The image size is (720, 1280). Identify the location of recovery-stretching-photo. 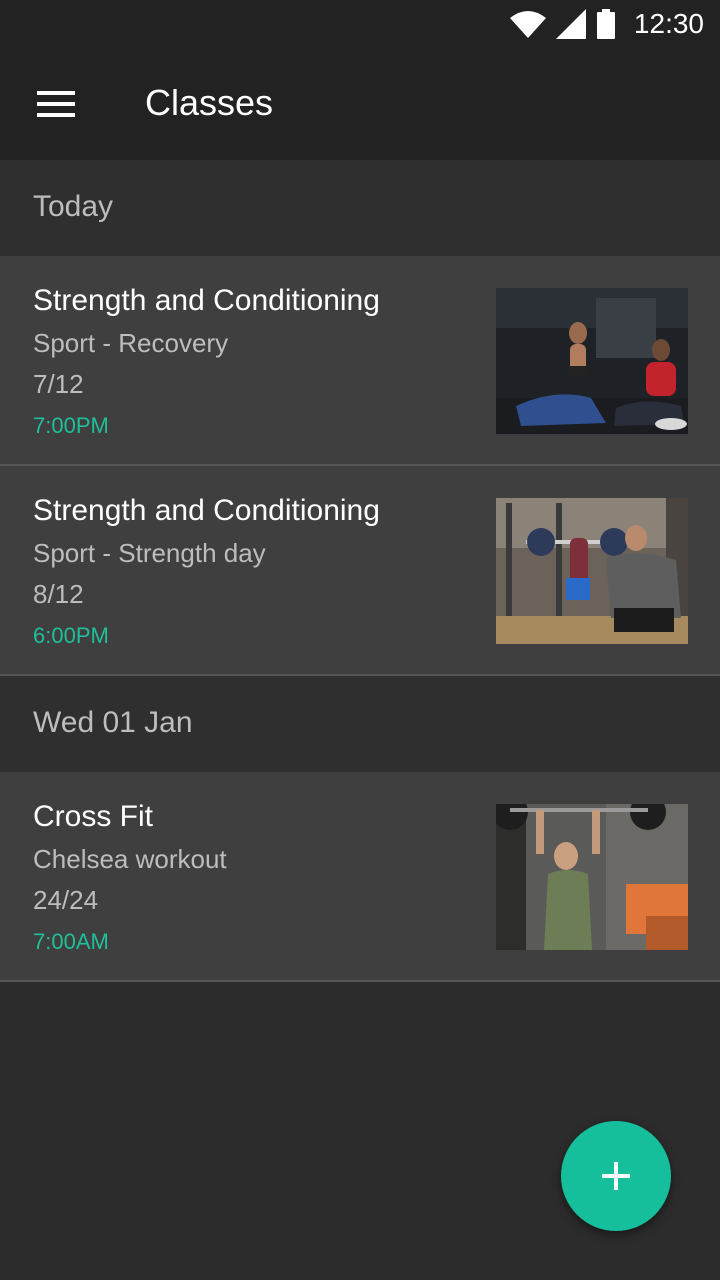
(592, 361).